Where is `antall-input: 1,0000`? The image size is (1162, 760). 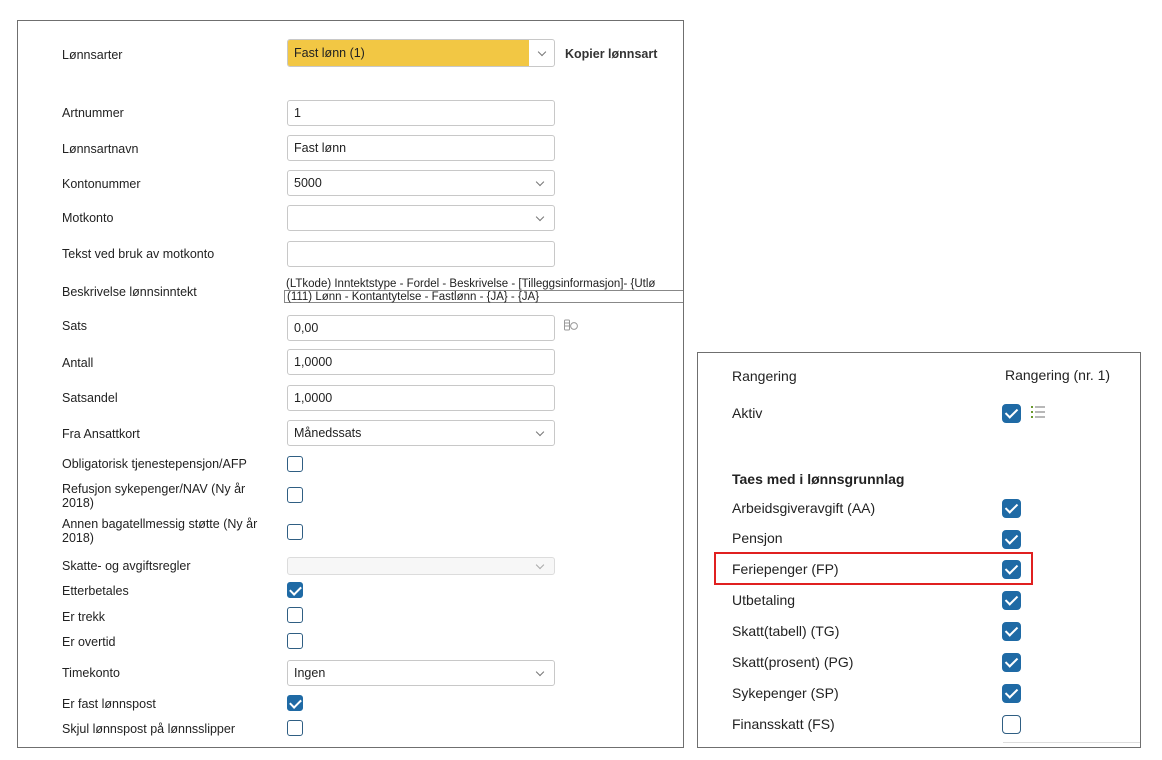 antall-input: 1,0000 is located at coordinates (421, 362).